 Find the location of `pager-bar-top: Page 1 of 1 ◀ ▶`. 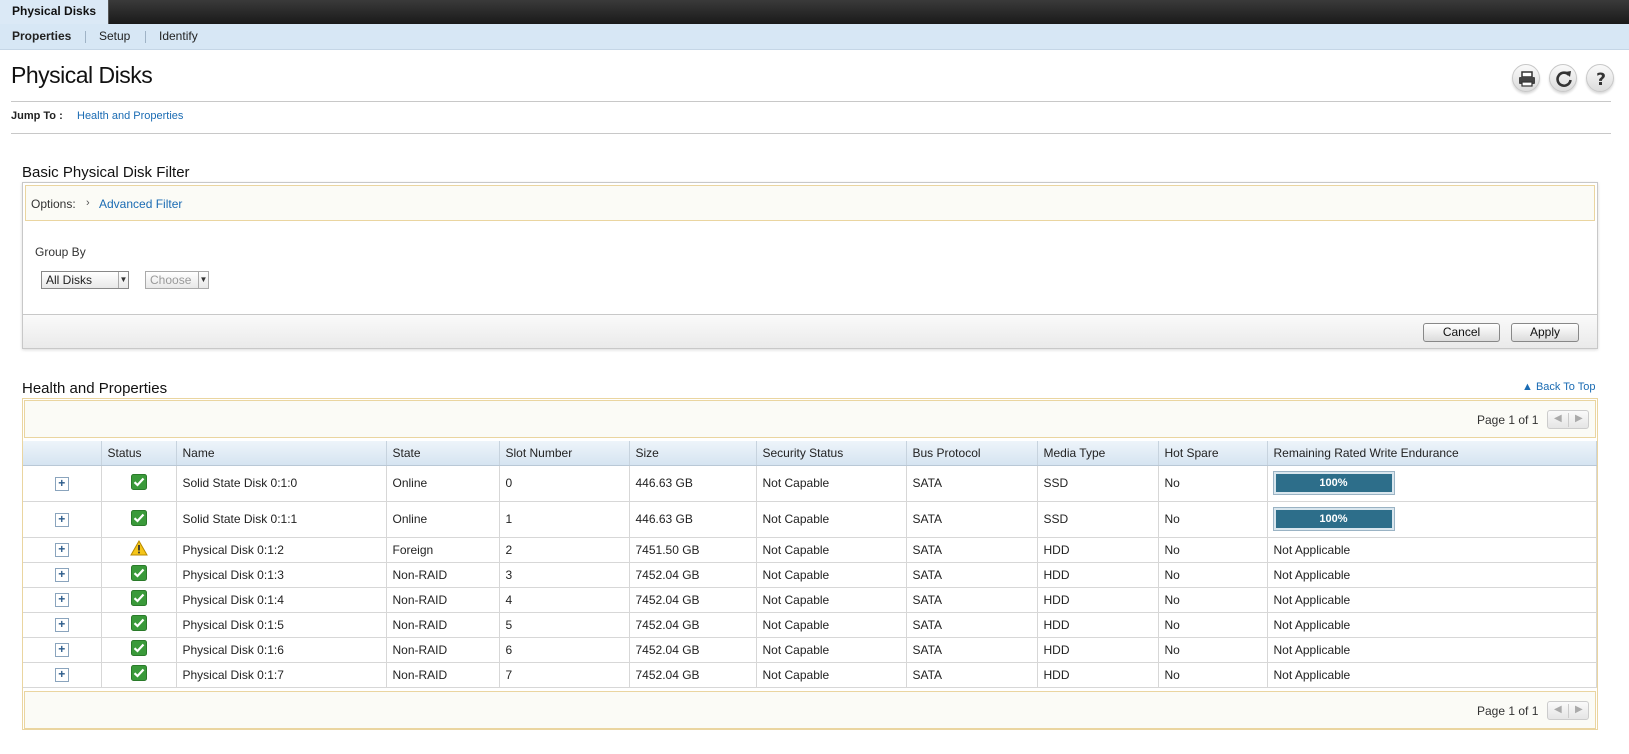

pager-bar-top: Page 1 of 1 ◀ ▶ is located at coordinates (810, 419).